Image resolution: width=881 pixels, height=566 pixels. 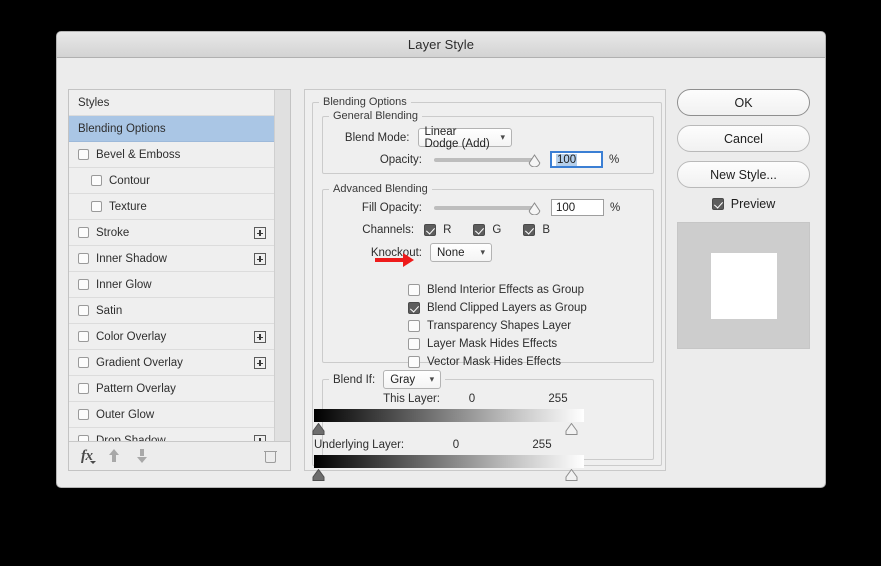 What do you see at coordinates (743, 138) in the screenshot?
I see `cancel-button: Cancel` at bounding box center [743, 138].